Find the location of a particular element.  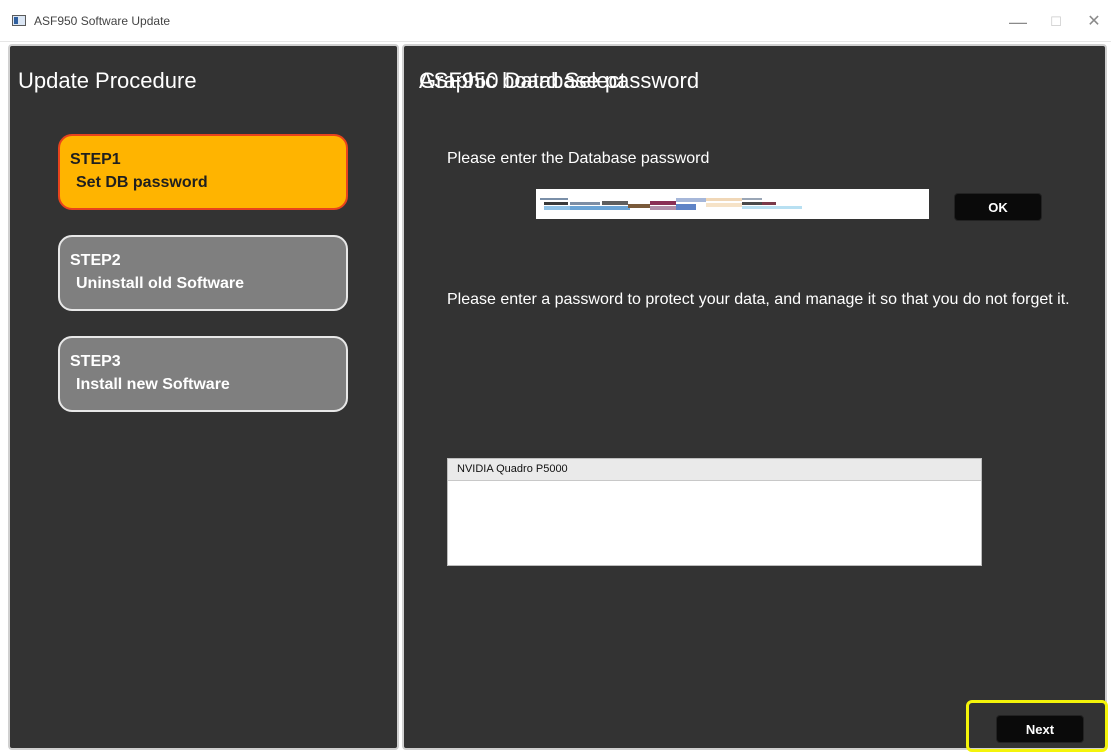

minimize-icon: — is located at coordinates (1018, 22).